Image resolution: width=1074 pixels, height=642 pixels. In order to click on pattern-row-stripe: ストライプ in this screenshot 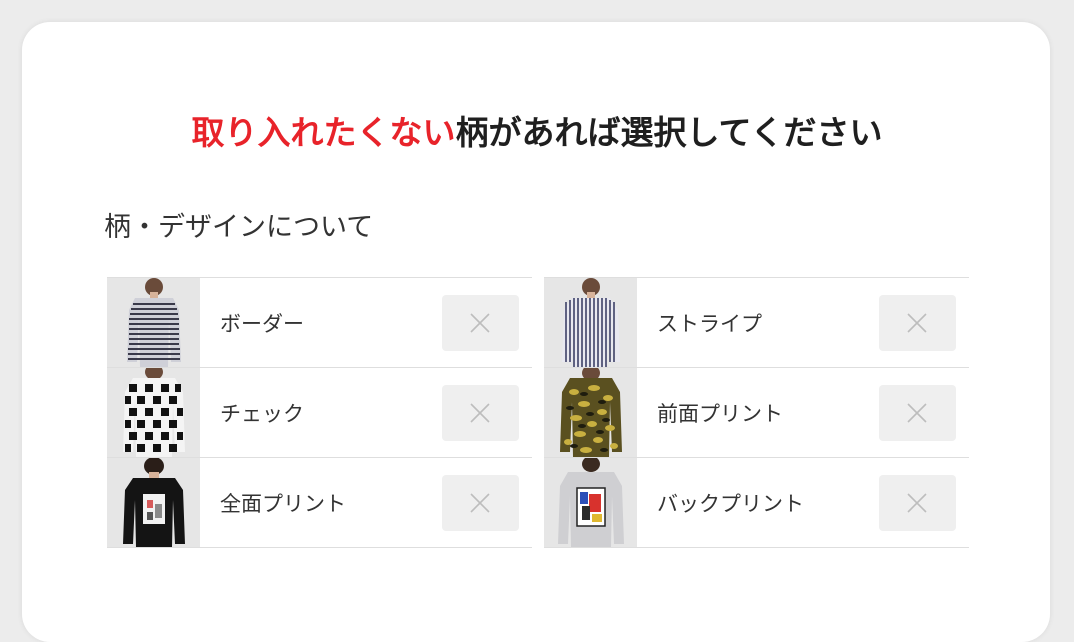, I will do `click(756, 322)`.